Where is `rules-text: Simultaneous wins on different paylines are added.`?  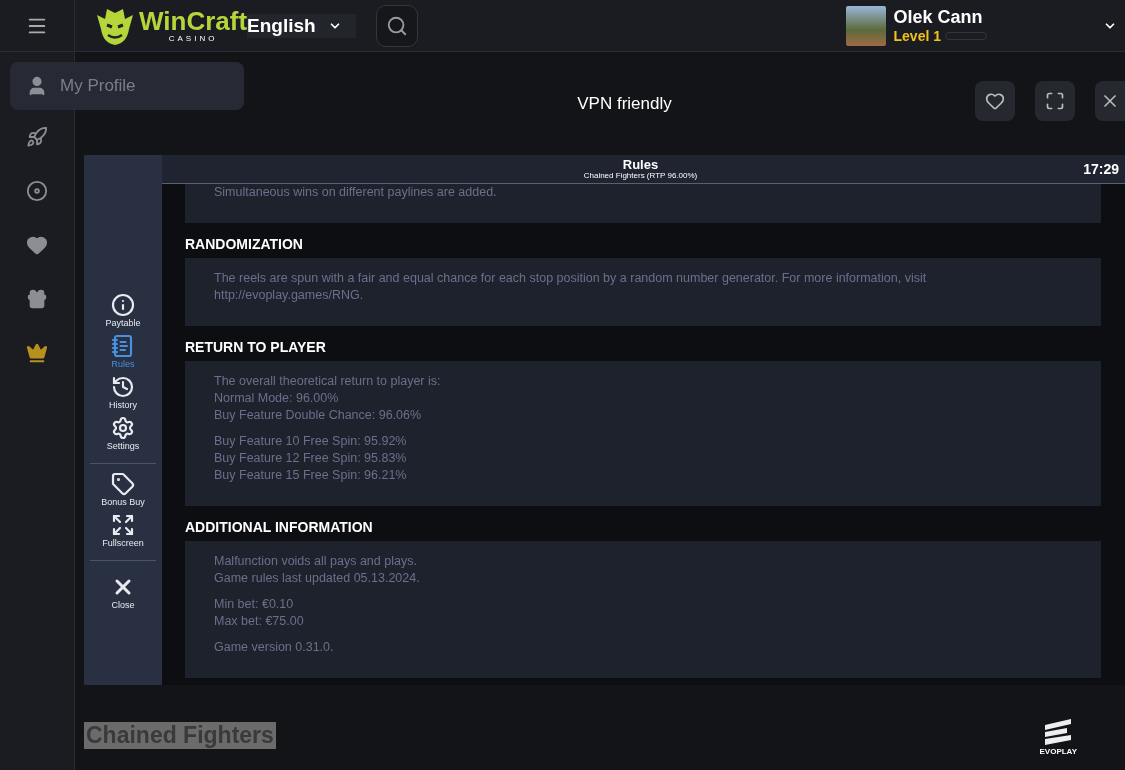
rules-text: Simultaneous wins on different paylines are added. is located at coordinates (356, 192).